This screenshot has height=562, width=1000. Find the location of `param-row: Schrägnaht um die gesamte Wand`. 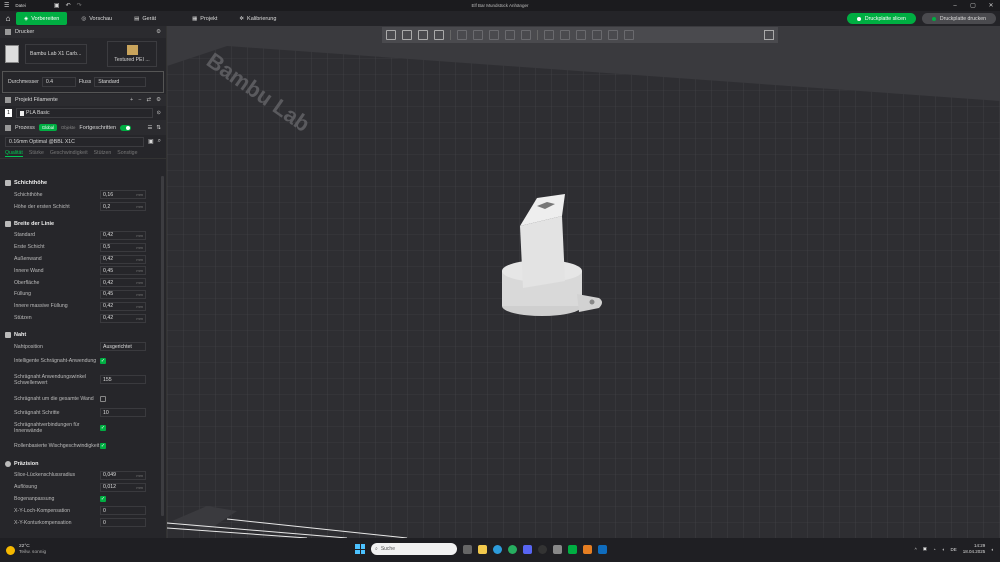

param-row: Schrägnaht um die gesamte Wand is located at coordinates (80, 399).